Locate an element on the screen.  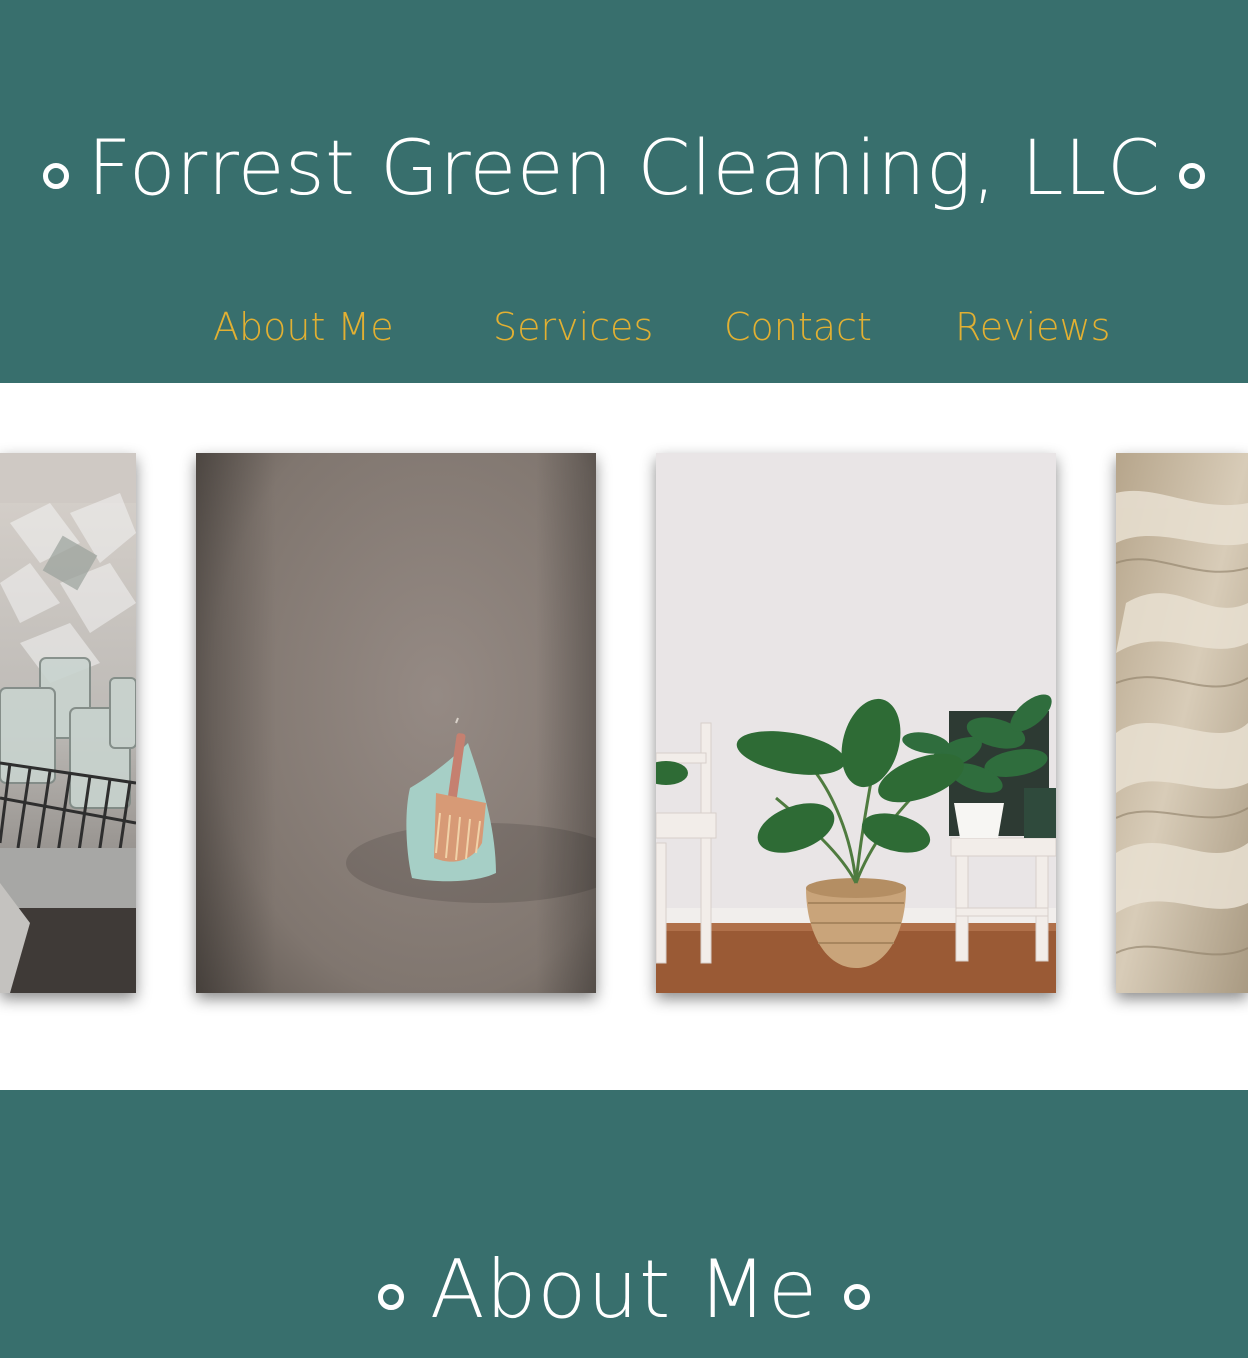
gallery-photo-dustpan is located at coordinates (396, 723).